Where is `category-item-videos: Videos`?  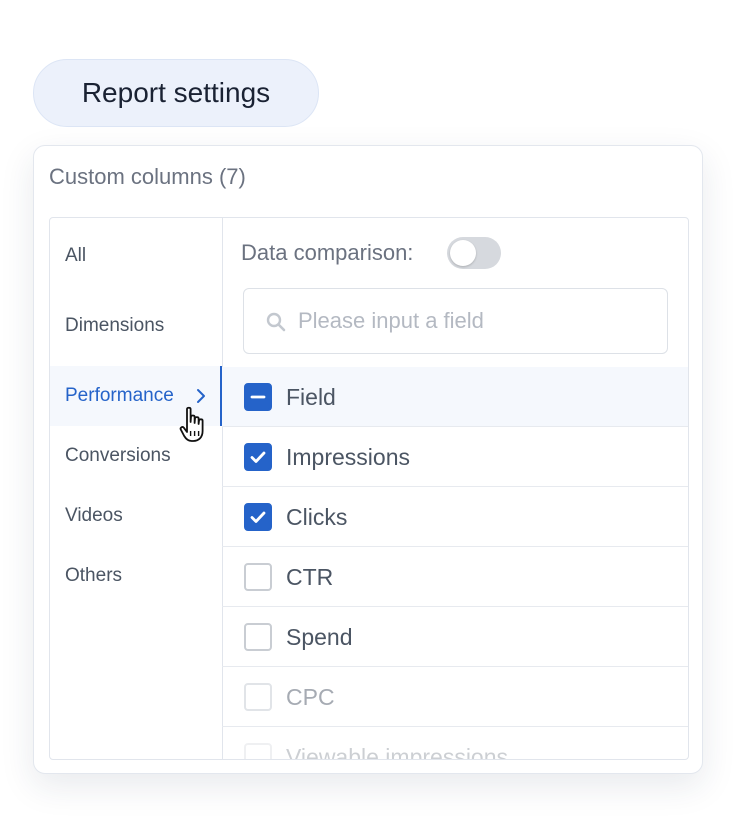
category-item-videos: Videos is located at coordinates (136, 516).